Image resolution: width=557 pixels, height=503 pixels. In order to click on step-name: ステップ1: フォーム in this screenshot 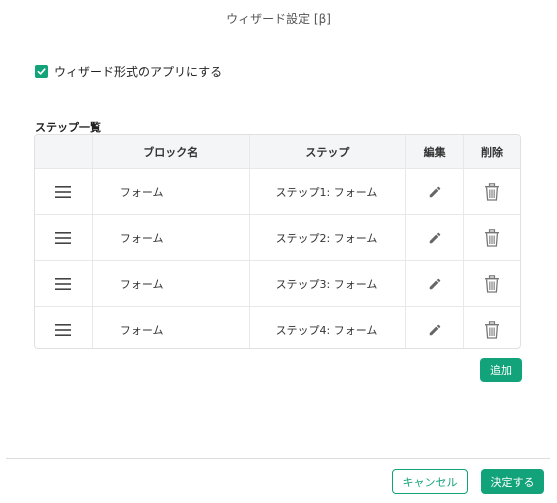, I will do `click(326, 192)`.